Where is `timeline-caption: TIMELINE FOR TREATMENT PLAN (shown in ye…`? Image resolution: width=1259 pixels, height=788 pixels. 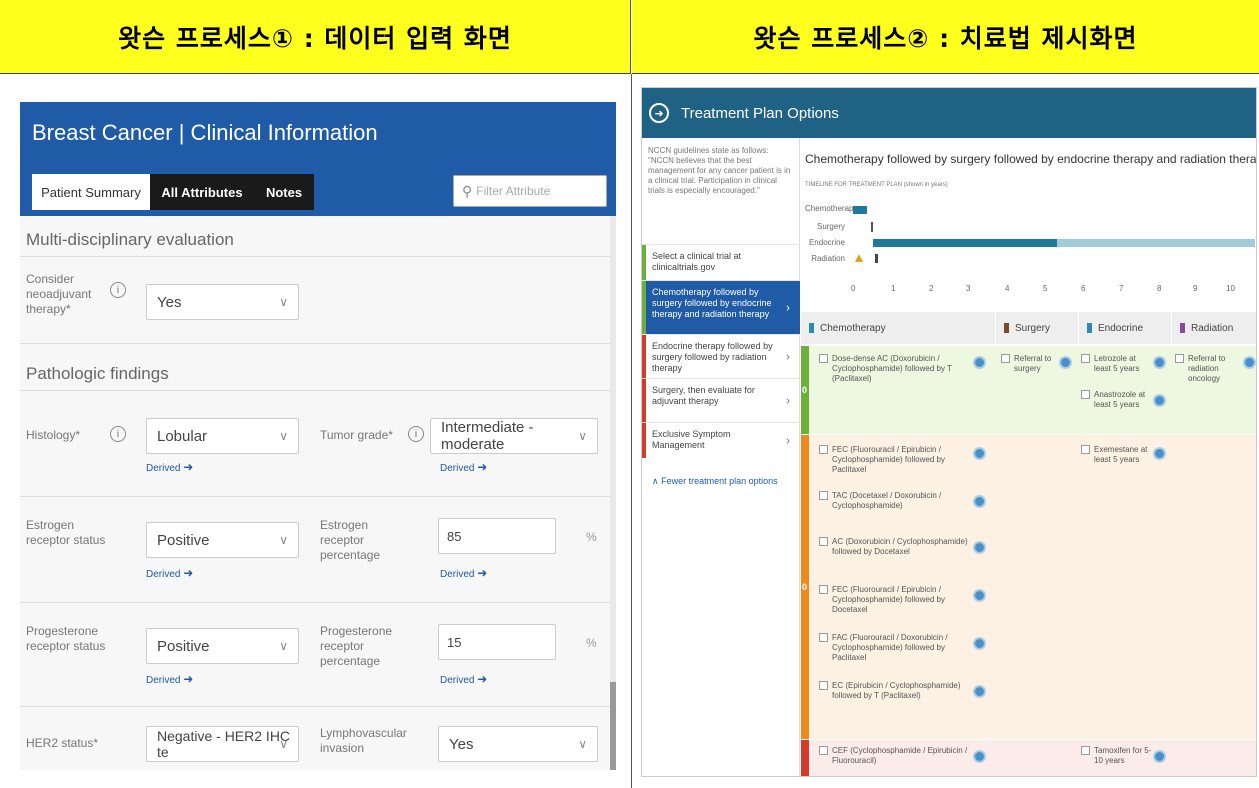 timeline-caption: TIMELINE FOR TREATMENT PLAN (shown in ye… is located at coordinates (876, 185).